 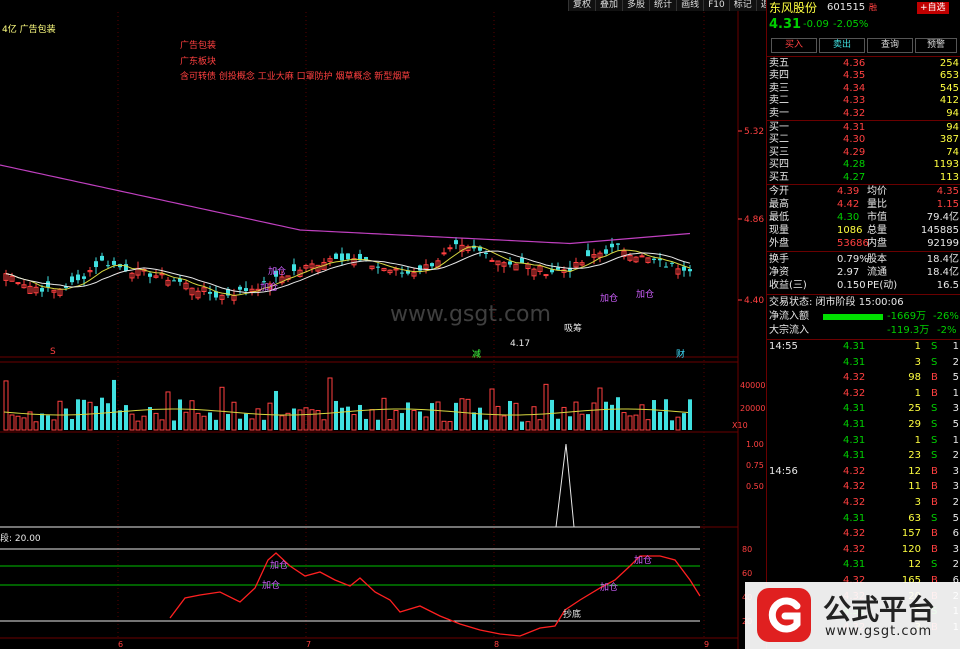 I want to click on net-inflow-value: -1669万, so click(x=907, y=316).